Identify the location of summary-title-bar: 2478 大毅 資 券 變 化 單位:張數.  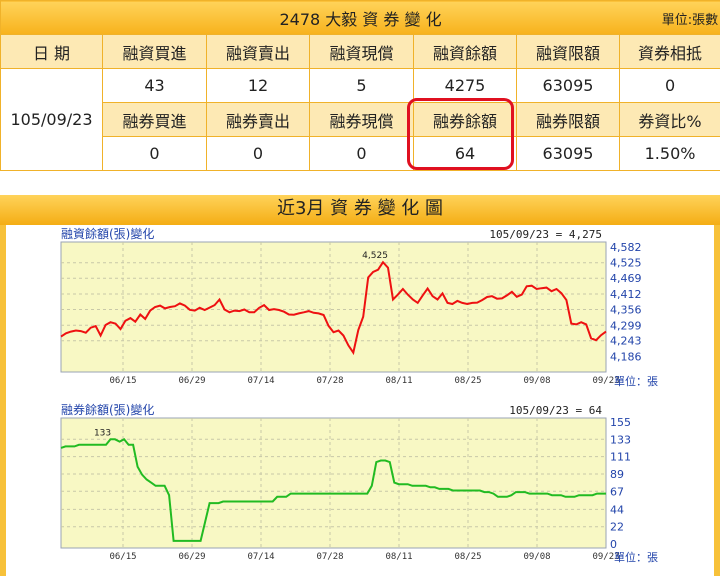
(360, 17).